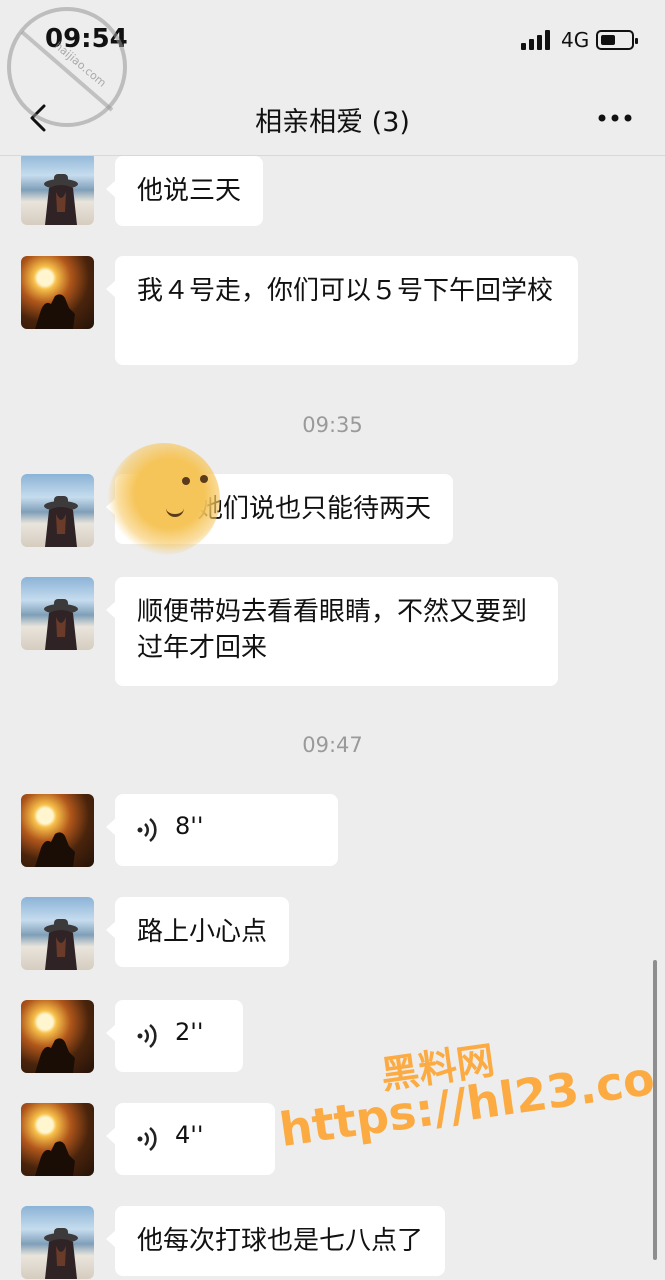 The height and width of the screenshot is (1280, 665). Describe the element at coordinates (189, 826) in the screenshot. I see `voice-duration: 8''` at that location.